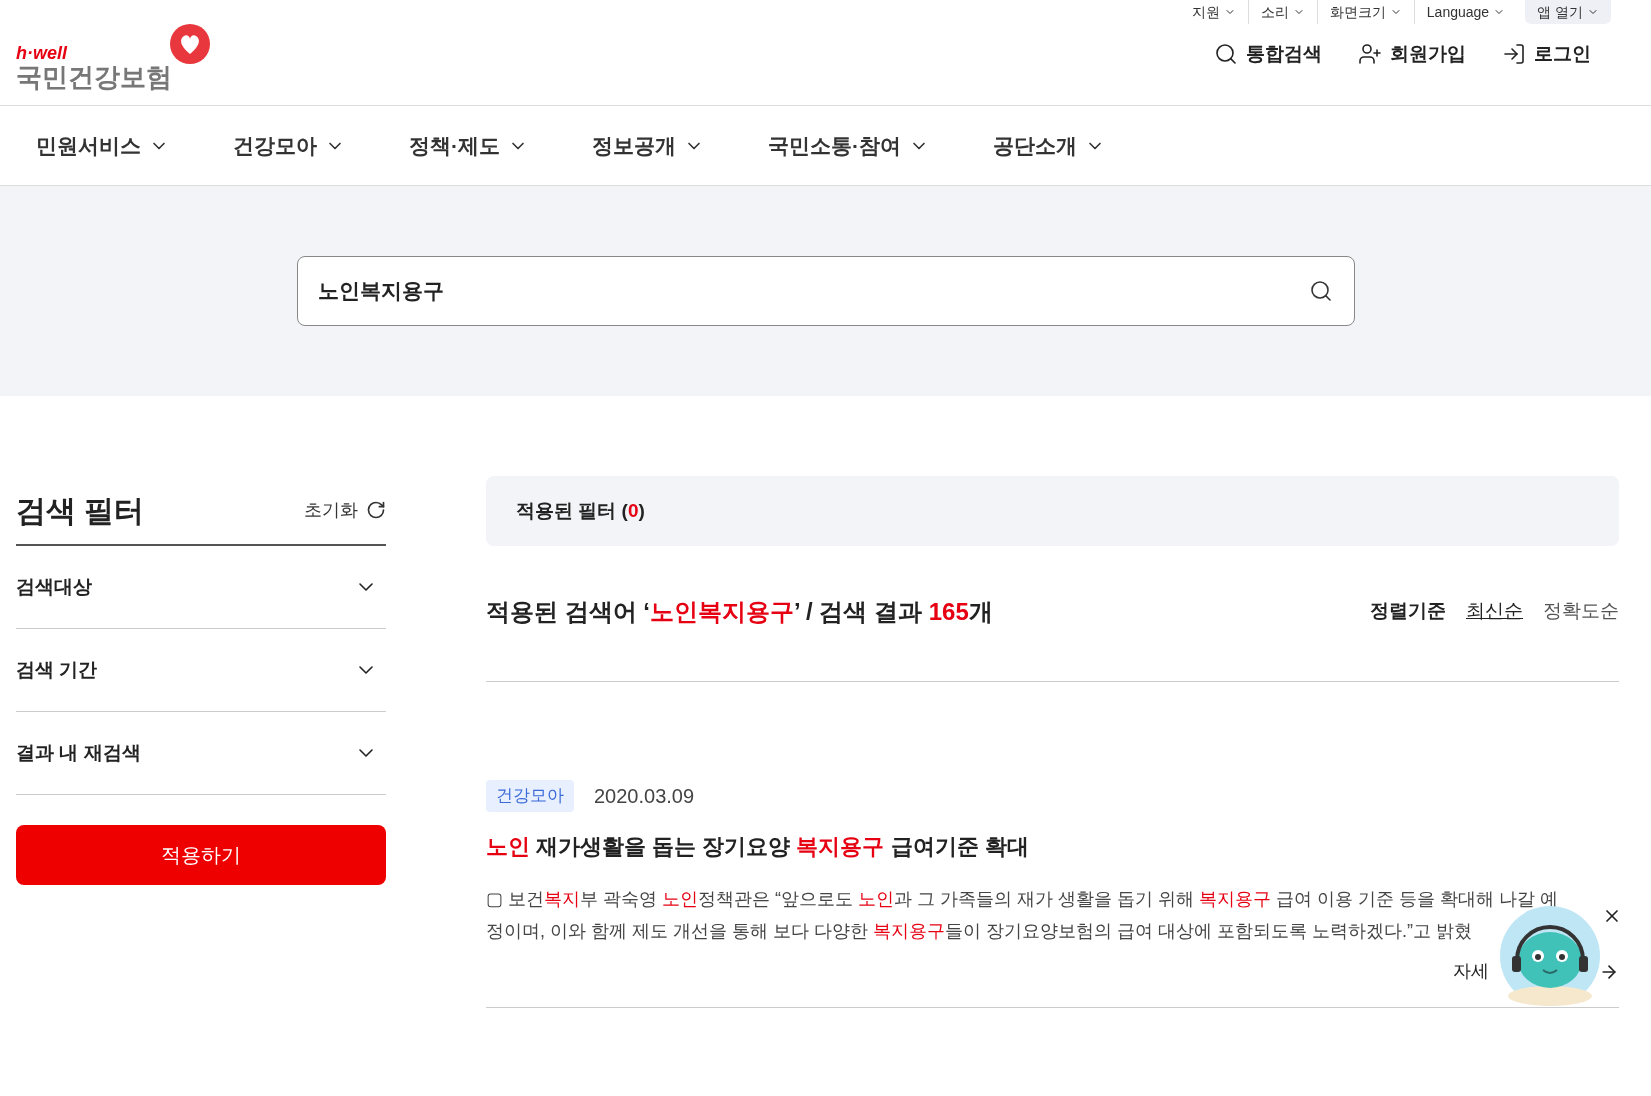 This screenshot has height=1096, width=1651. What do you see at coordinates (468, 145) in the screenshot?
I see `nav-menu-item: 정책·제도` at bounding box center [468, 145].